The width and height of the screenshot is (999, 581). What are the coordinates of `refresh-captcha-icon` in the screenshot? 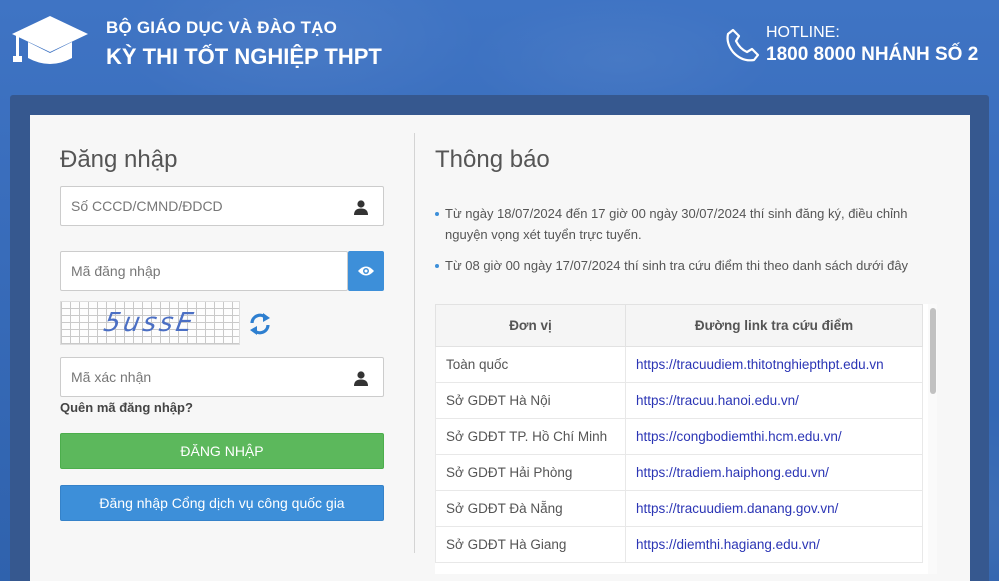 It's located at (260, 324).